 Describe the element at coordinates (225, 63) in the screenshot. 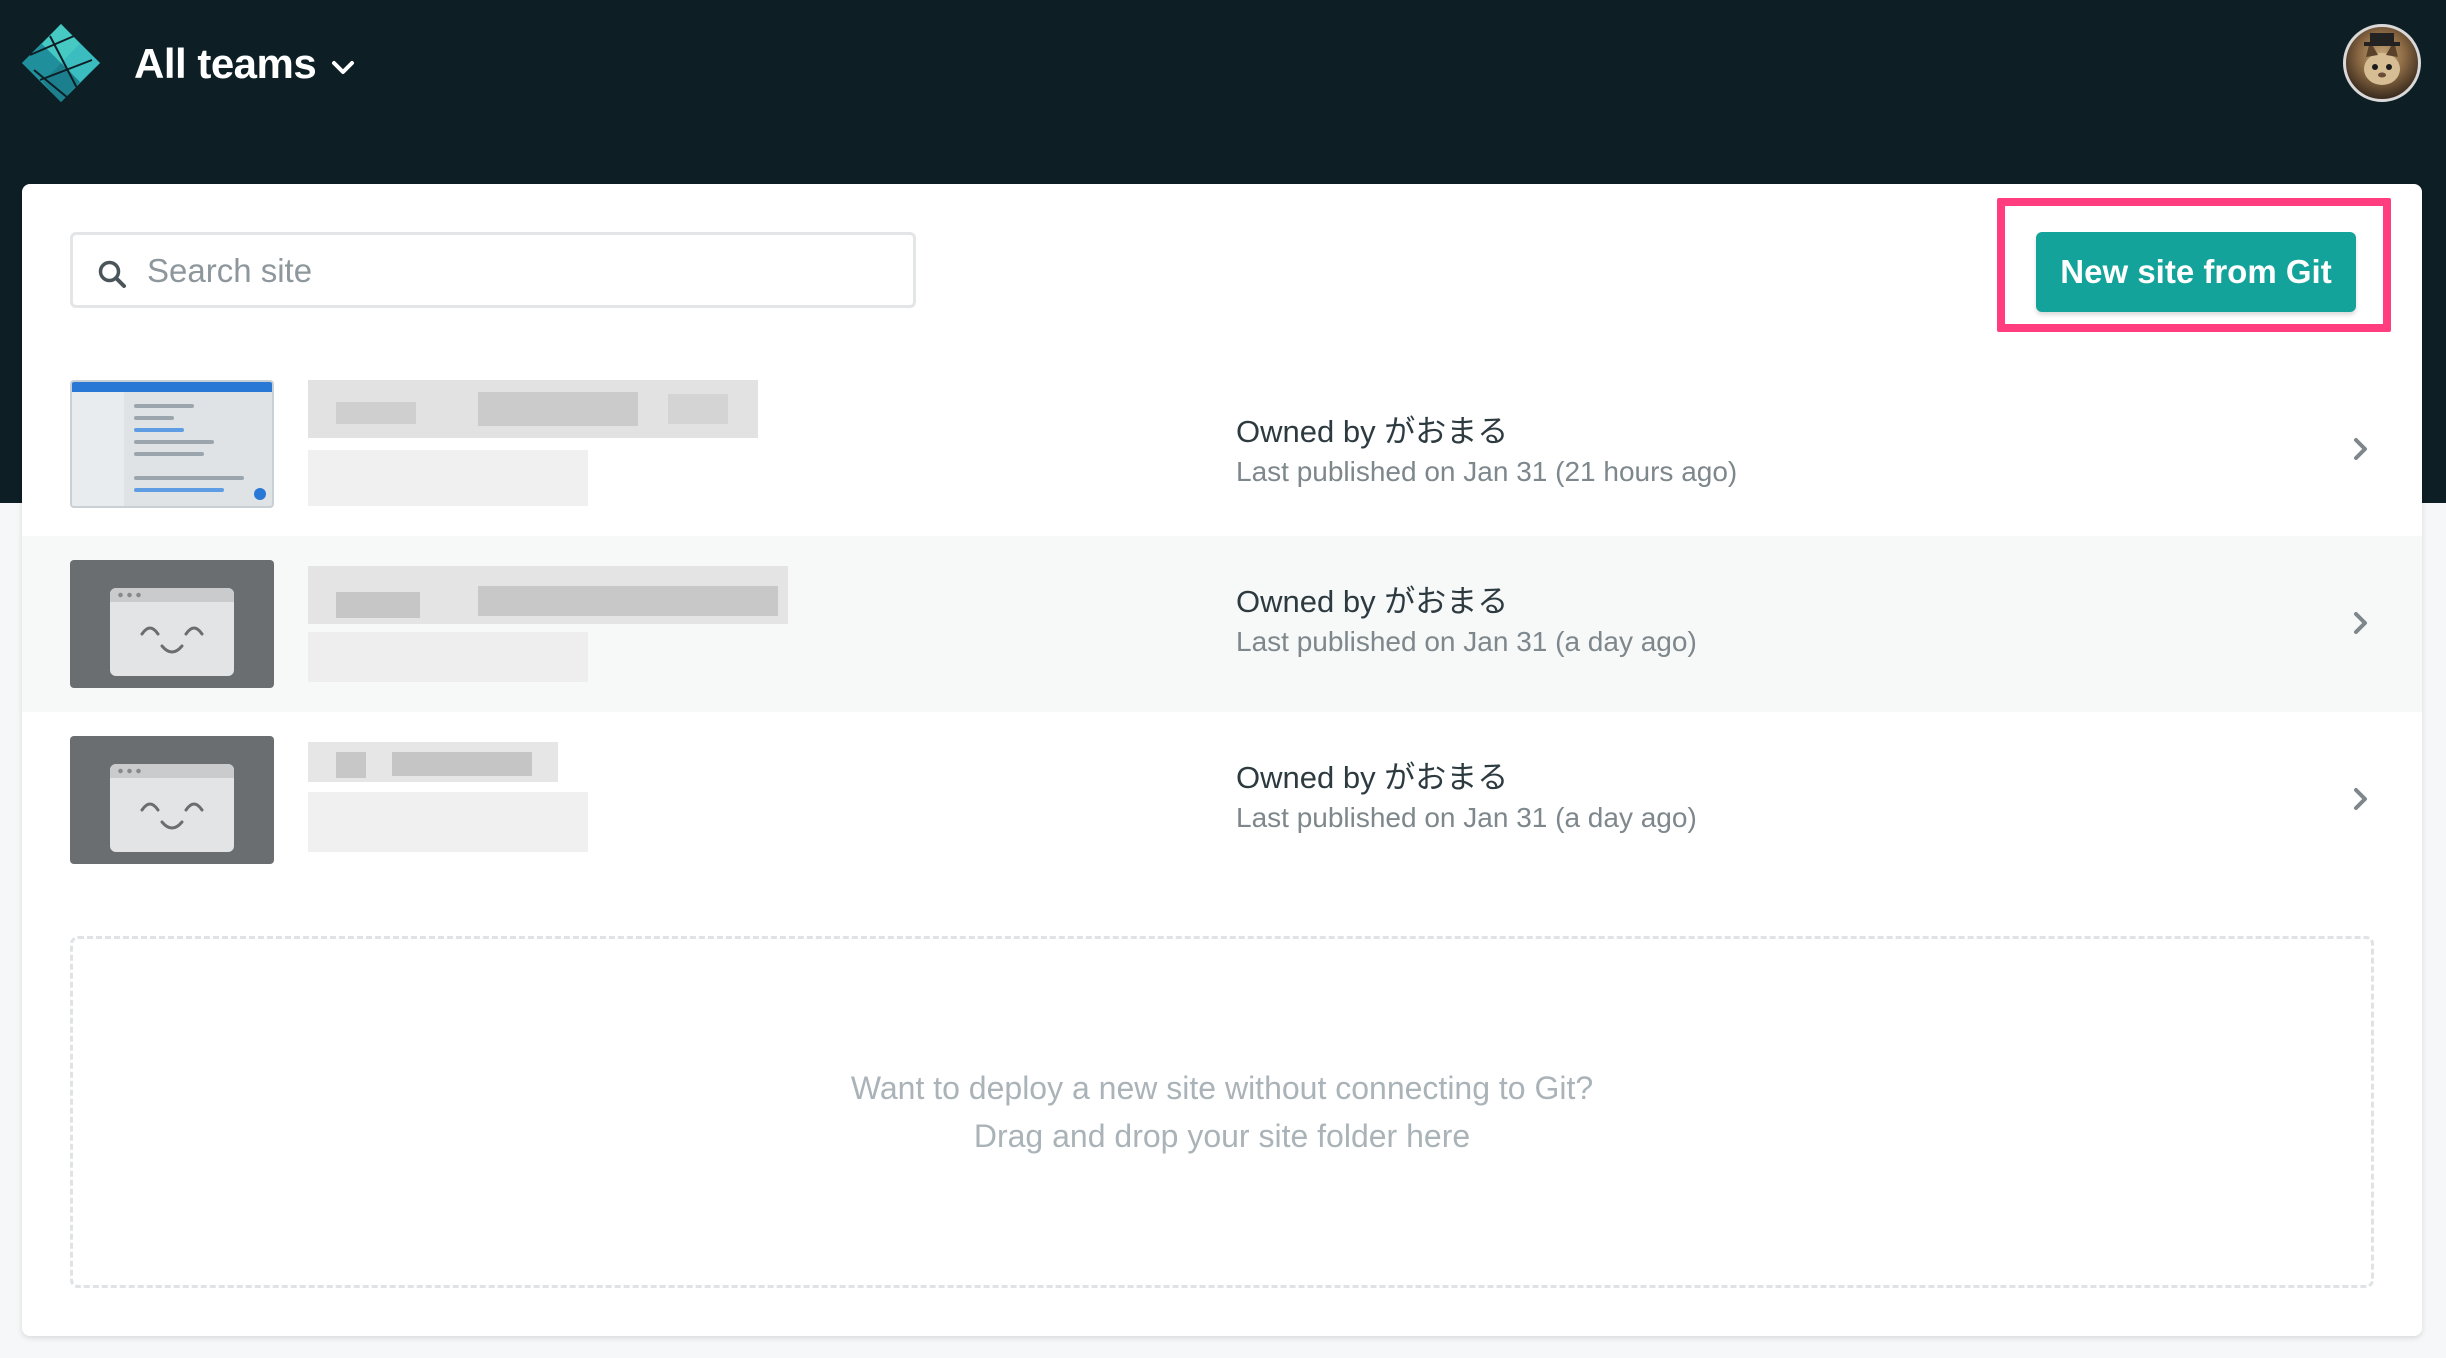

I see `team-switcher-label: All teams` at that location.